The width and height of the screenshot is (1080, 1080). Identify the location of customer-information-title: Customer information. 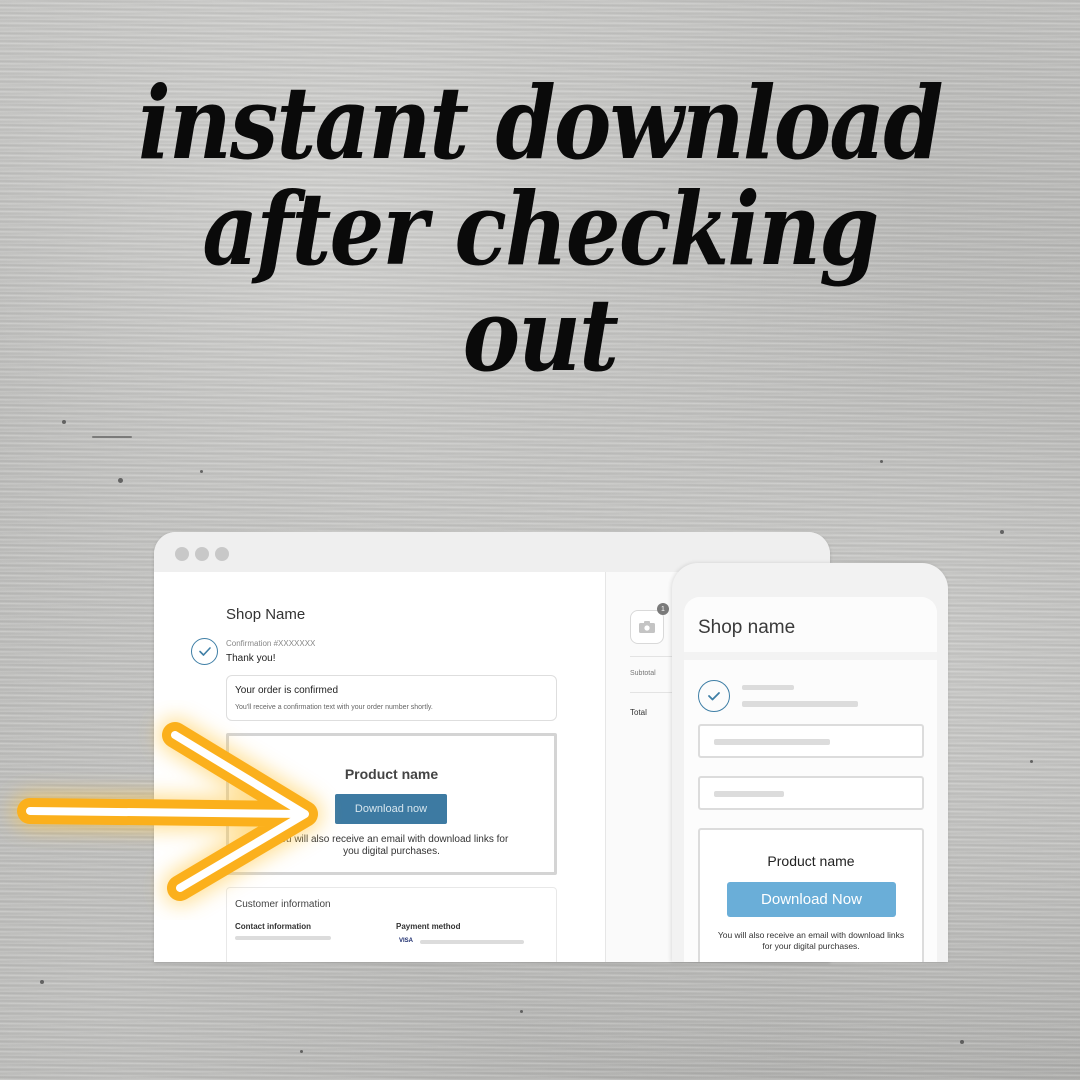
(283, 904).